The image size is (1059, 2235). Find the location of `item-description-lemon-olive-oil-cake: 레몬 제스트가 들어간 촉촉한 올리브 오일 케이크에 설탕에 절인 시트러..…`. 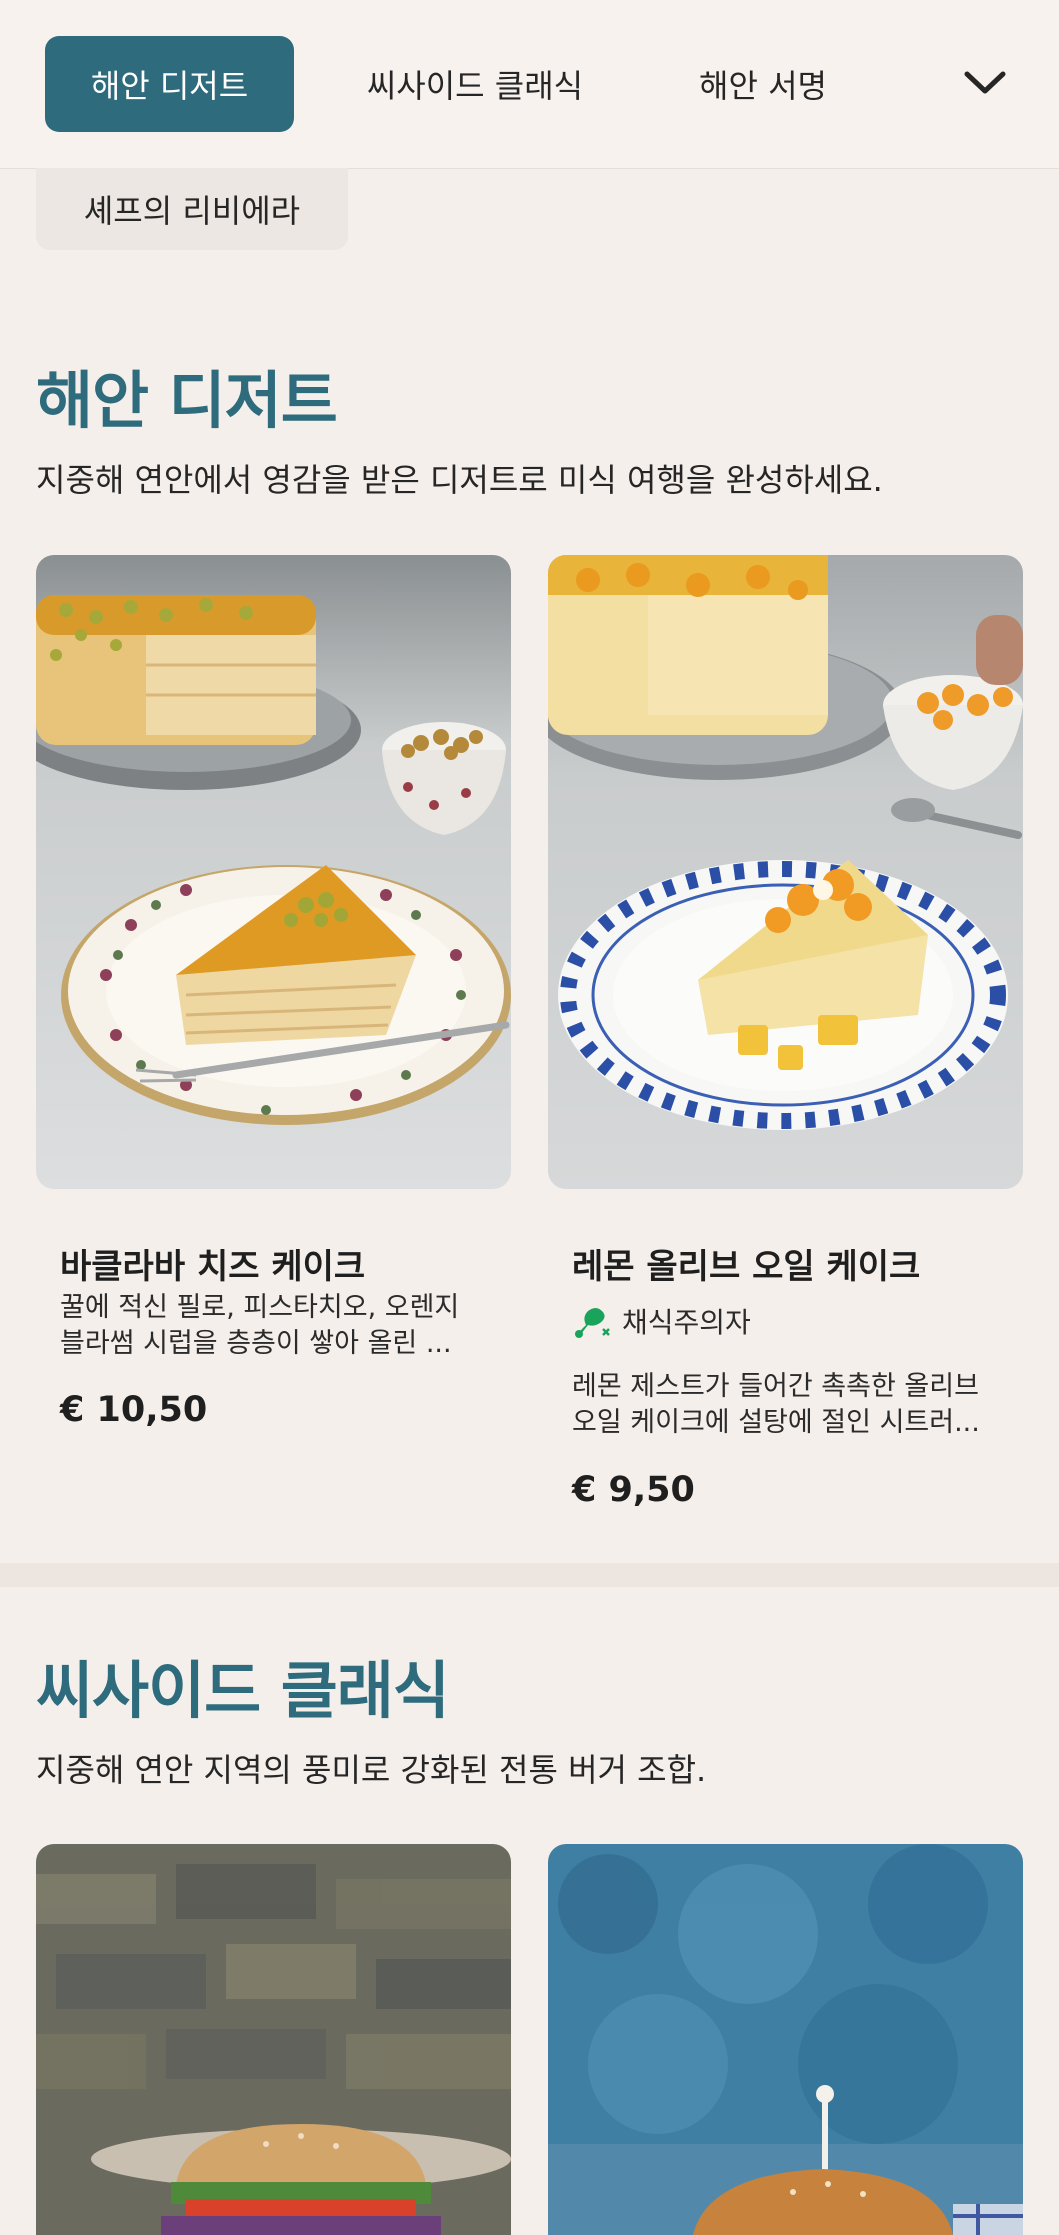

item-description-lemon-olive-oil-cake: 레몬 제스트가 들어간 촉촉한 올리브 오일 케이크에 설탕에 절인 시트러..… is located at coordinates (776, 1404).